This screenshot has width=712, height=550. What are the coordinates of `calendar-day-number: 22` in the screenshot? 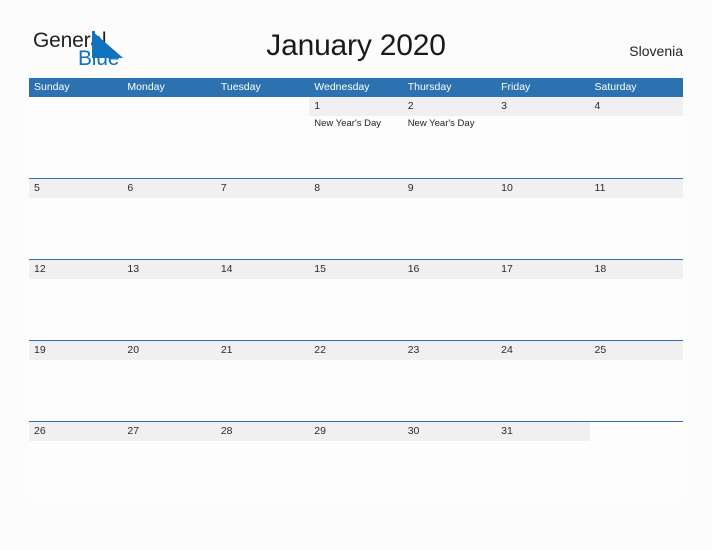 It's located at (320, 350).